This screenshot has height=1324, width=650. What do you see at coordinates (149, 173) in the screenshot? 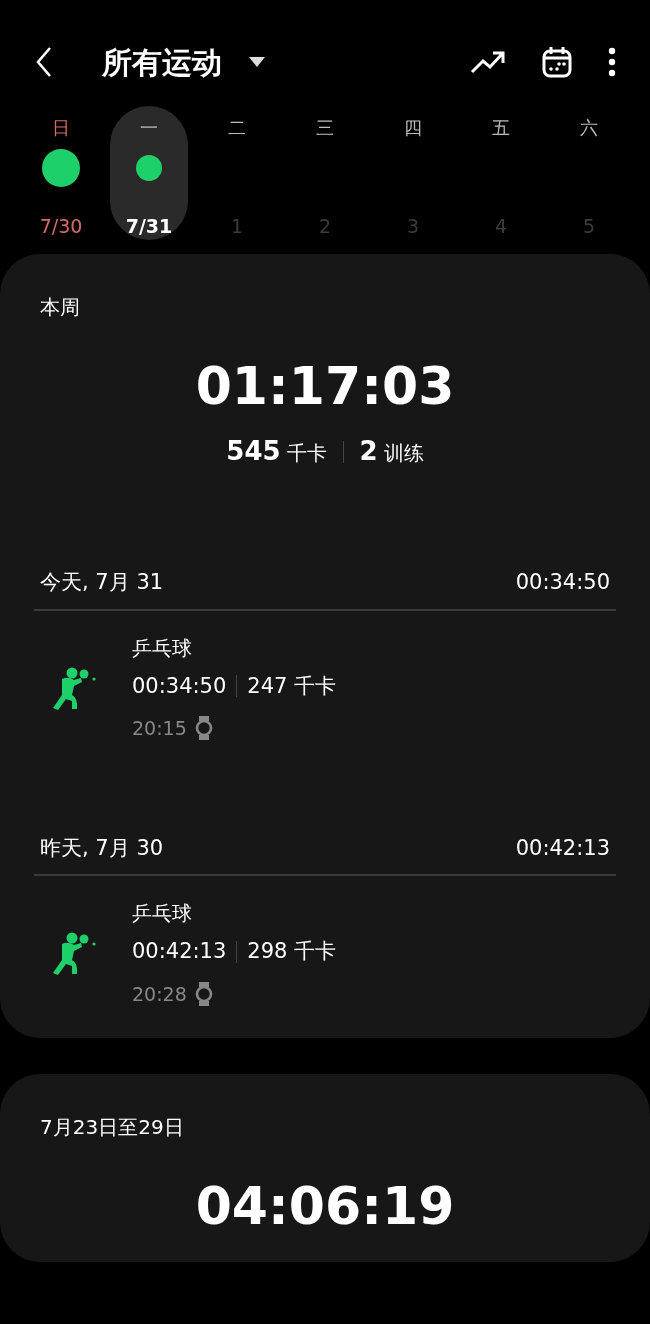
I see `selected-day: 一 7/31` at bounding box center [149, 173].